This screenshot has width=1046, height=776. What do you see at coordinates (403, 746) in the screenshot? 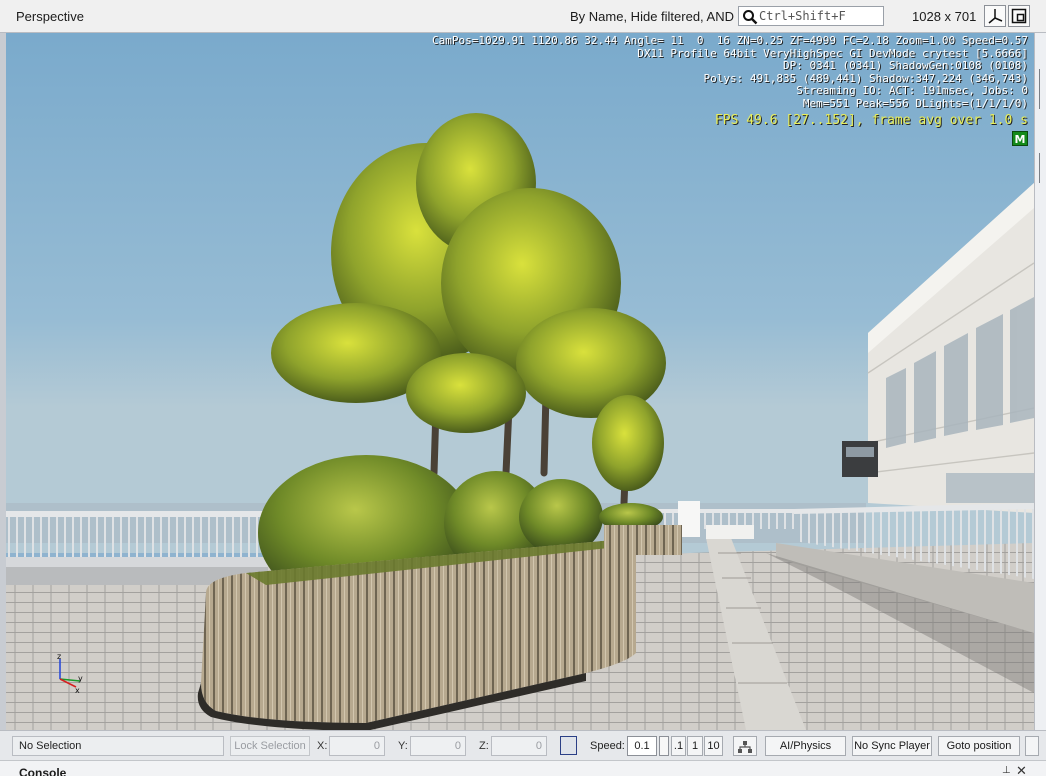
I see `y-label: Y:` at bounding box center [403, 746].